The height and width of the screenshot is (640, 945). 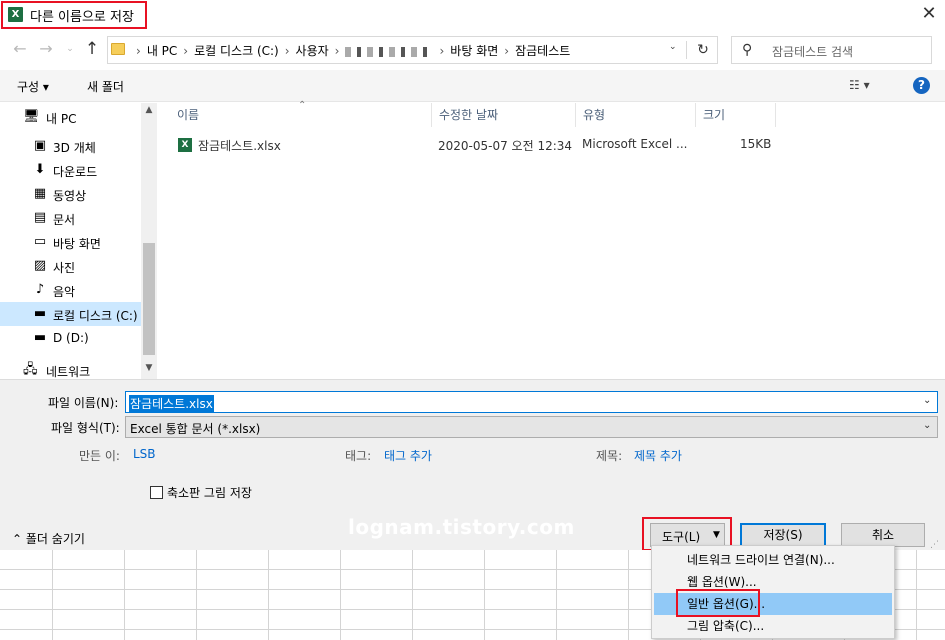 I want to click on column-header-size: 크기, so click(x=736, y=115).